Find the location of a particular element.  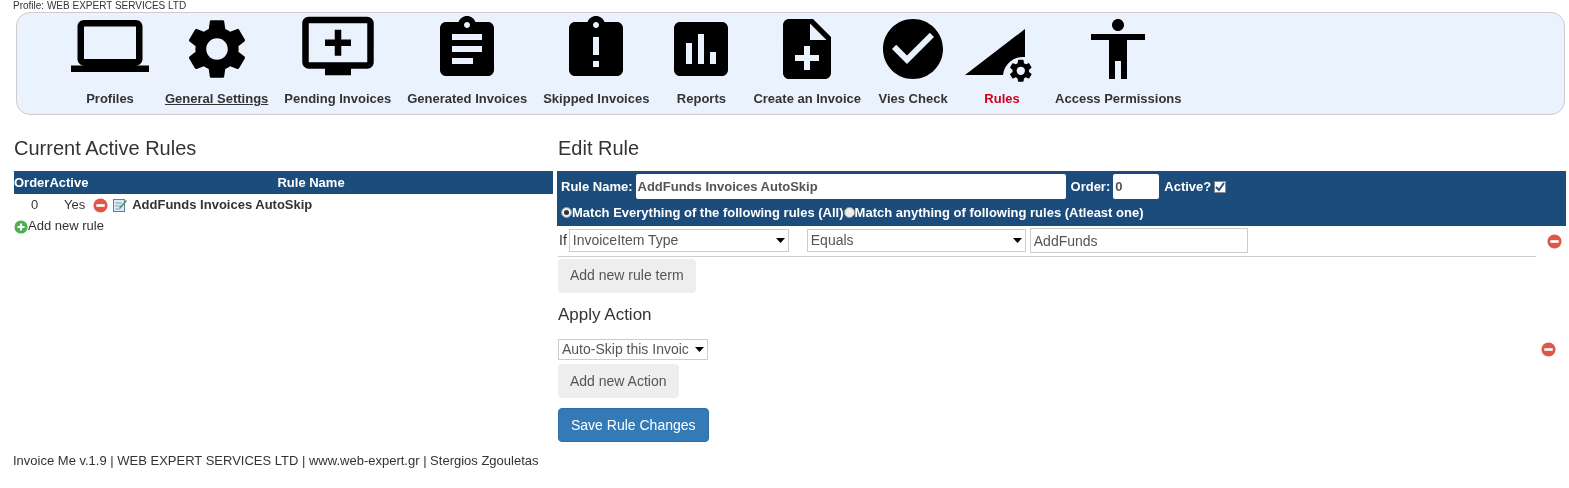

order-cell-text: 0 is located at coordinates (35, 205).